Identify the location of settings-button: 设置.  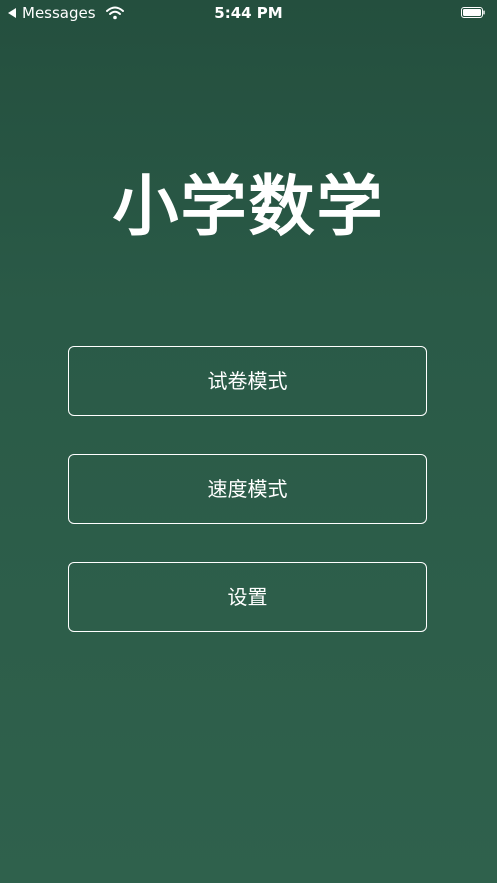
(247, 597).